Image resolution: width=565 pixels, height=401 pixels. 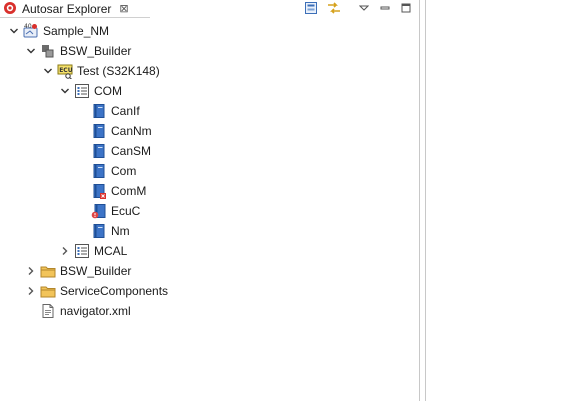 I want to click on tab-close-icon: ⊠, so click(x=123, y=9).